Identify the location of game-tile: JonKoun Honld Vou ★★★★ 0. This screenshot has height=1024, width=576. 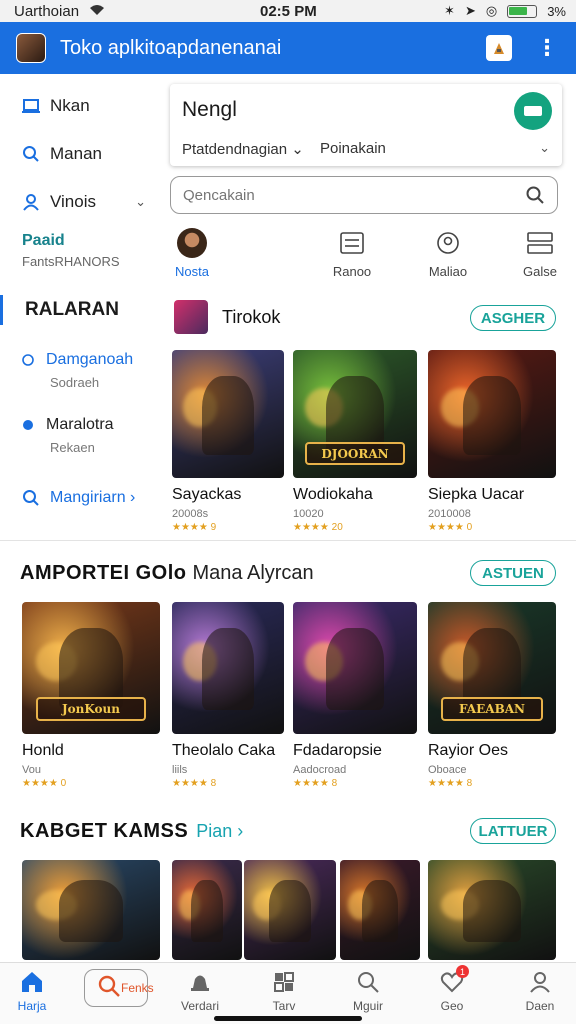
(91, 695).